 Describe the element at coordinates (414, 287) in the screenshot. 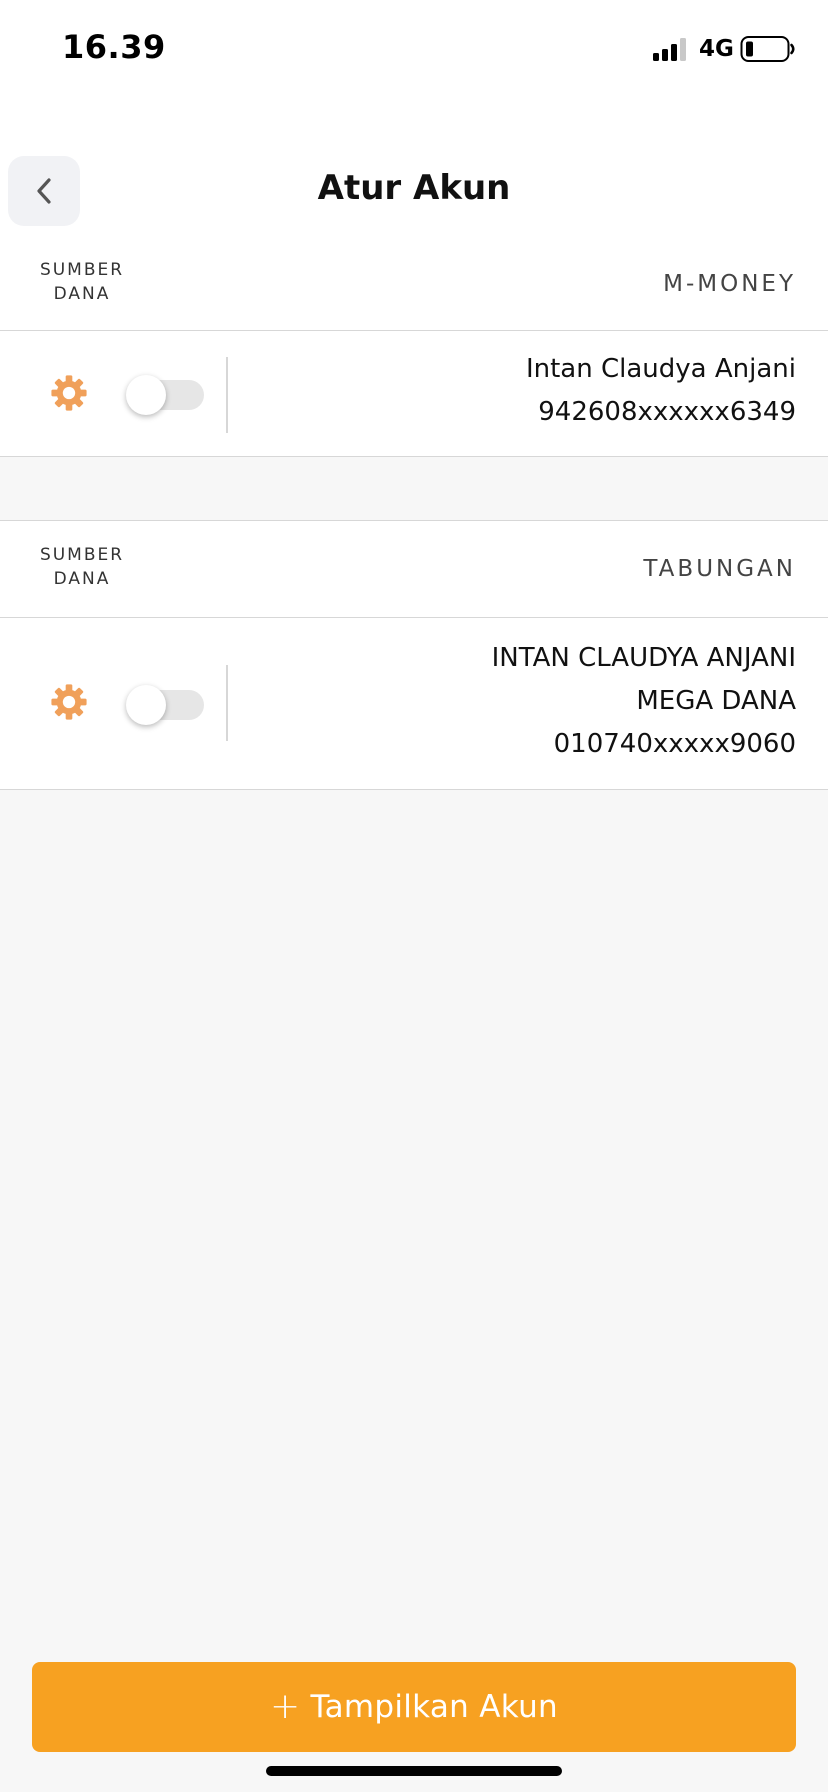

I see `account-card-header: SUMBER DANA M-MONEY` at that location.